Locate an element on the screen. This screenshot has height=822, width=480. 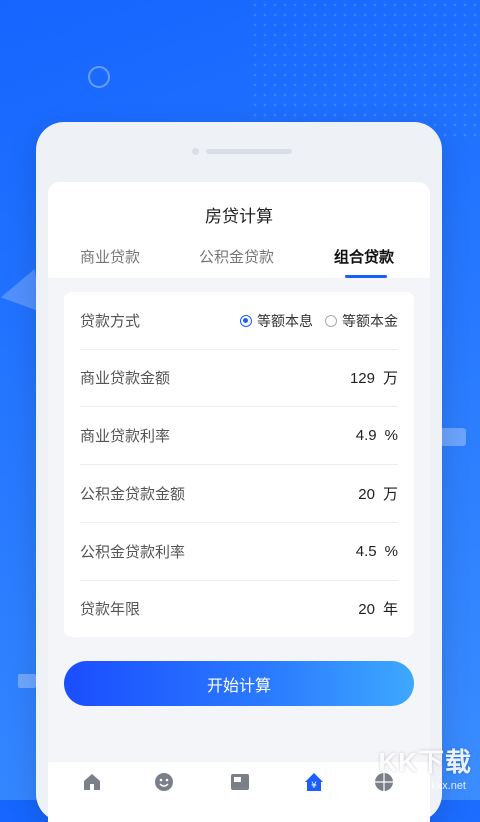
phone-camera is located at coordinates (195, 151).